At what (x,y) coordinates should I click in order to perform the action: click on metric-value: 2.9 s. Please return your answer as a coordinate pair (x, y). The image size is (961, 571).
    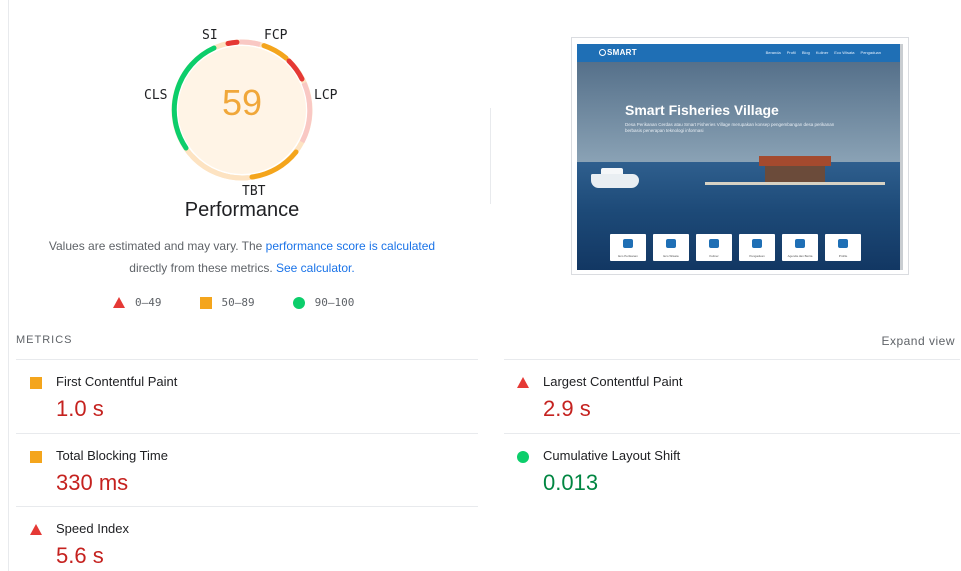
    Looking at the image, I should click on (567, 408).